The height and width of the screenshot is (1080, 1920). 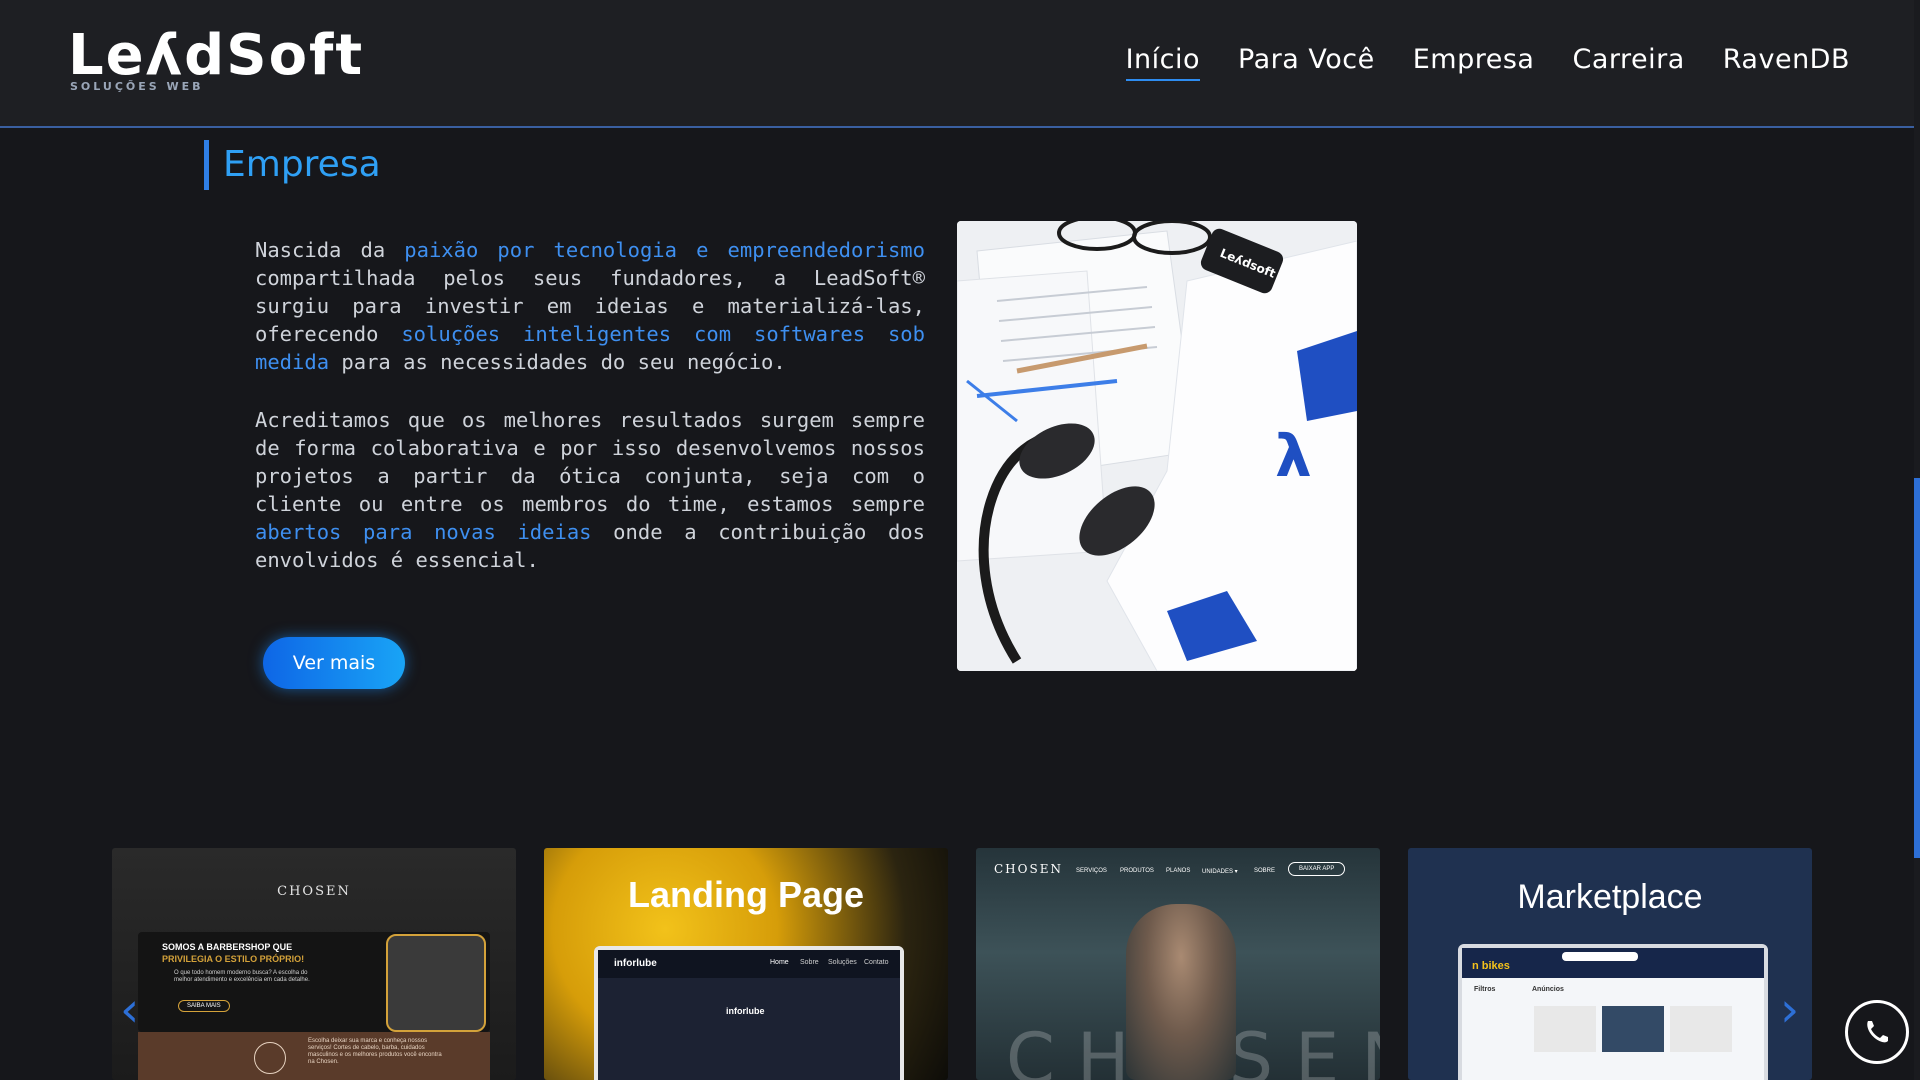 What do you see at coordinates (1306, 62) in the screenshot?
I see `nav-item-para-voce: Para Você` at bounding box center [1306, 62].